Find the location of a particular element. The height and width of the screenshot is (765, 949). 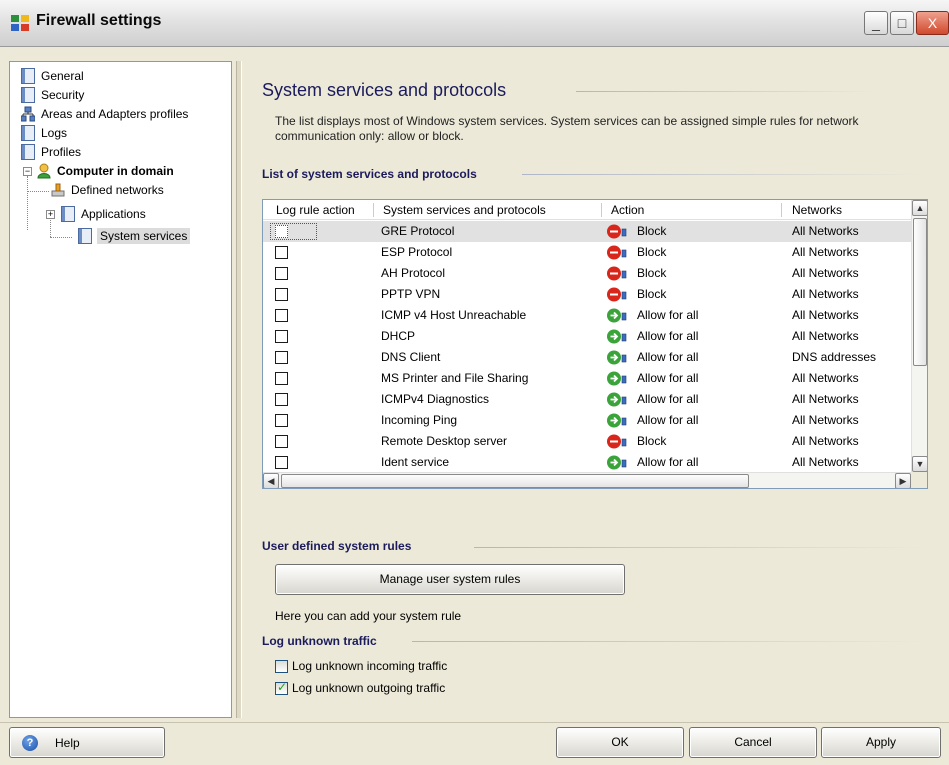

table-row: DNS Client Allow for all DNS addresses is located at coordinates (587, 357).